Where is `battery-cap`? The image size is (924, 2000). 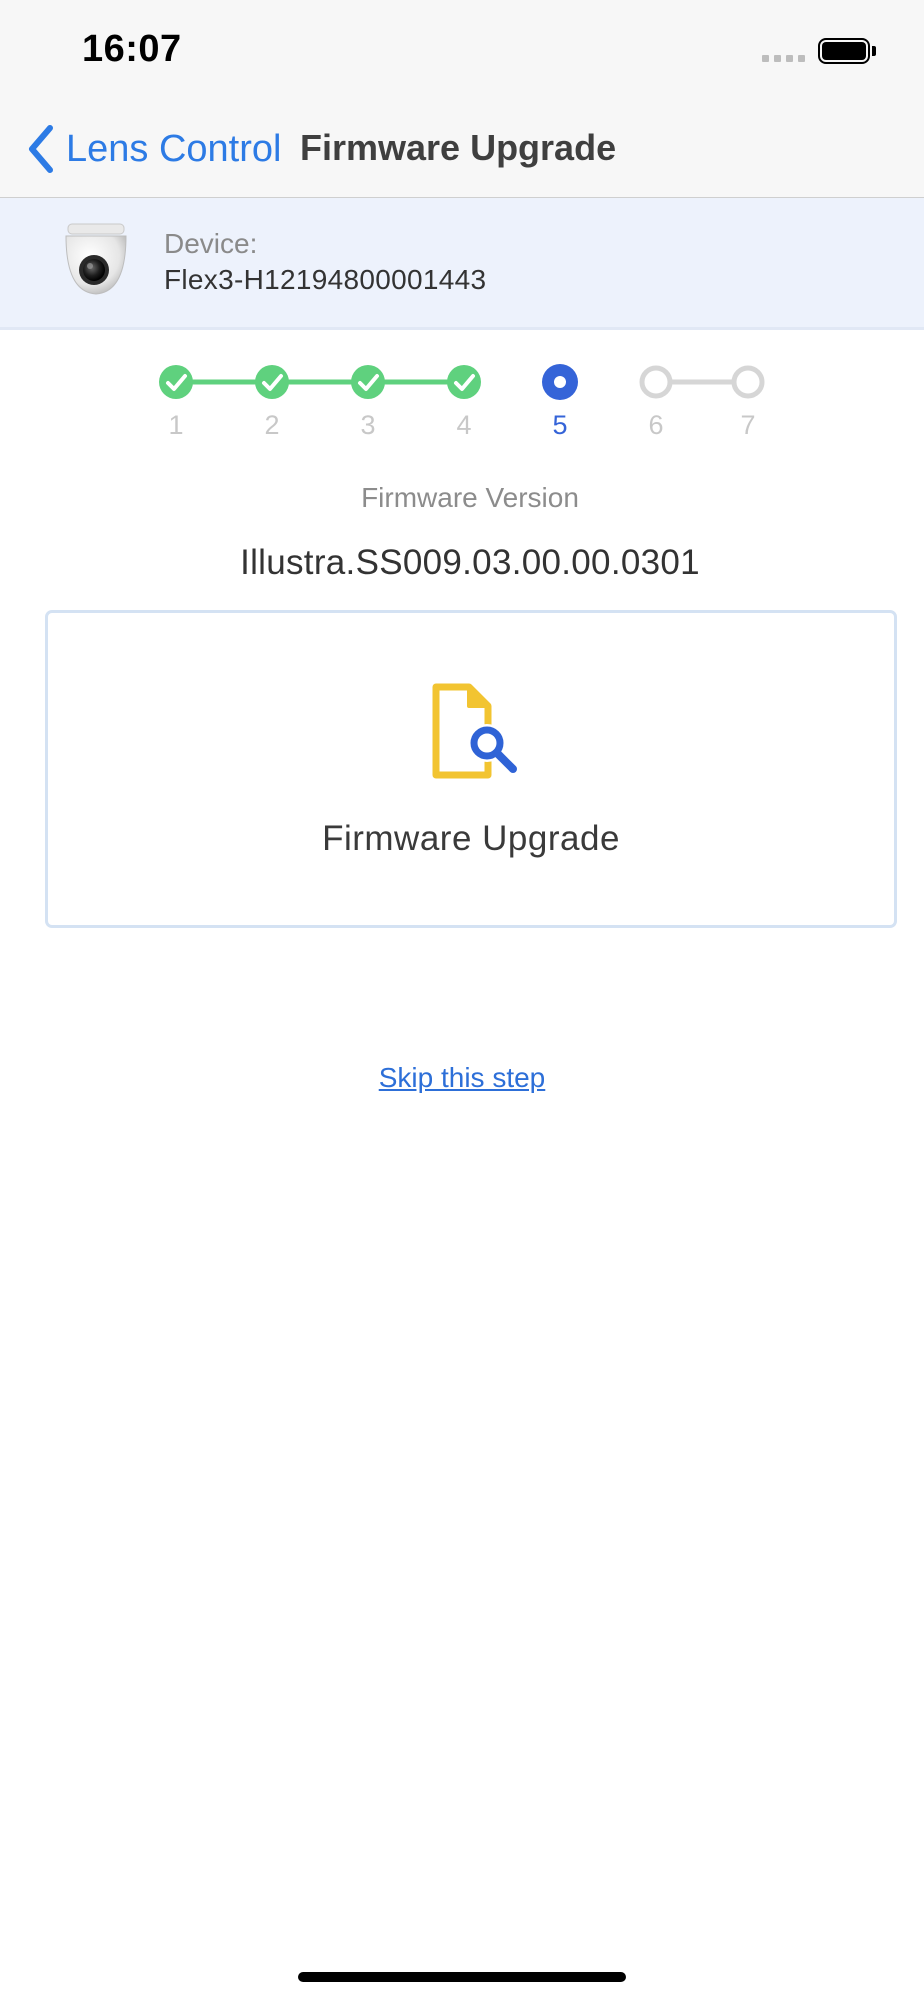
battery-cap is located at coordinates (874, 51).